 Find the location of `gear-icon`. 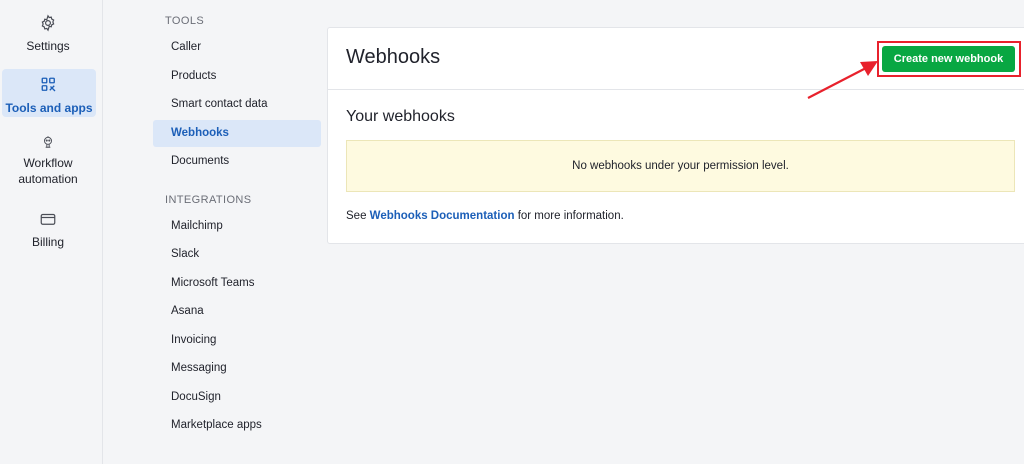

gear-icon is located at coordinates (48, 23).